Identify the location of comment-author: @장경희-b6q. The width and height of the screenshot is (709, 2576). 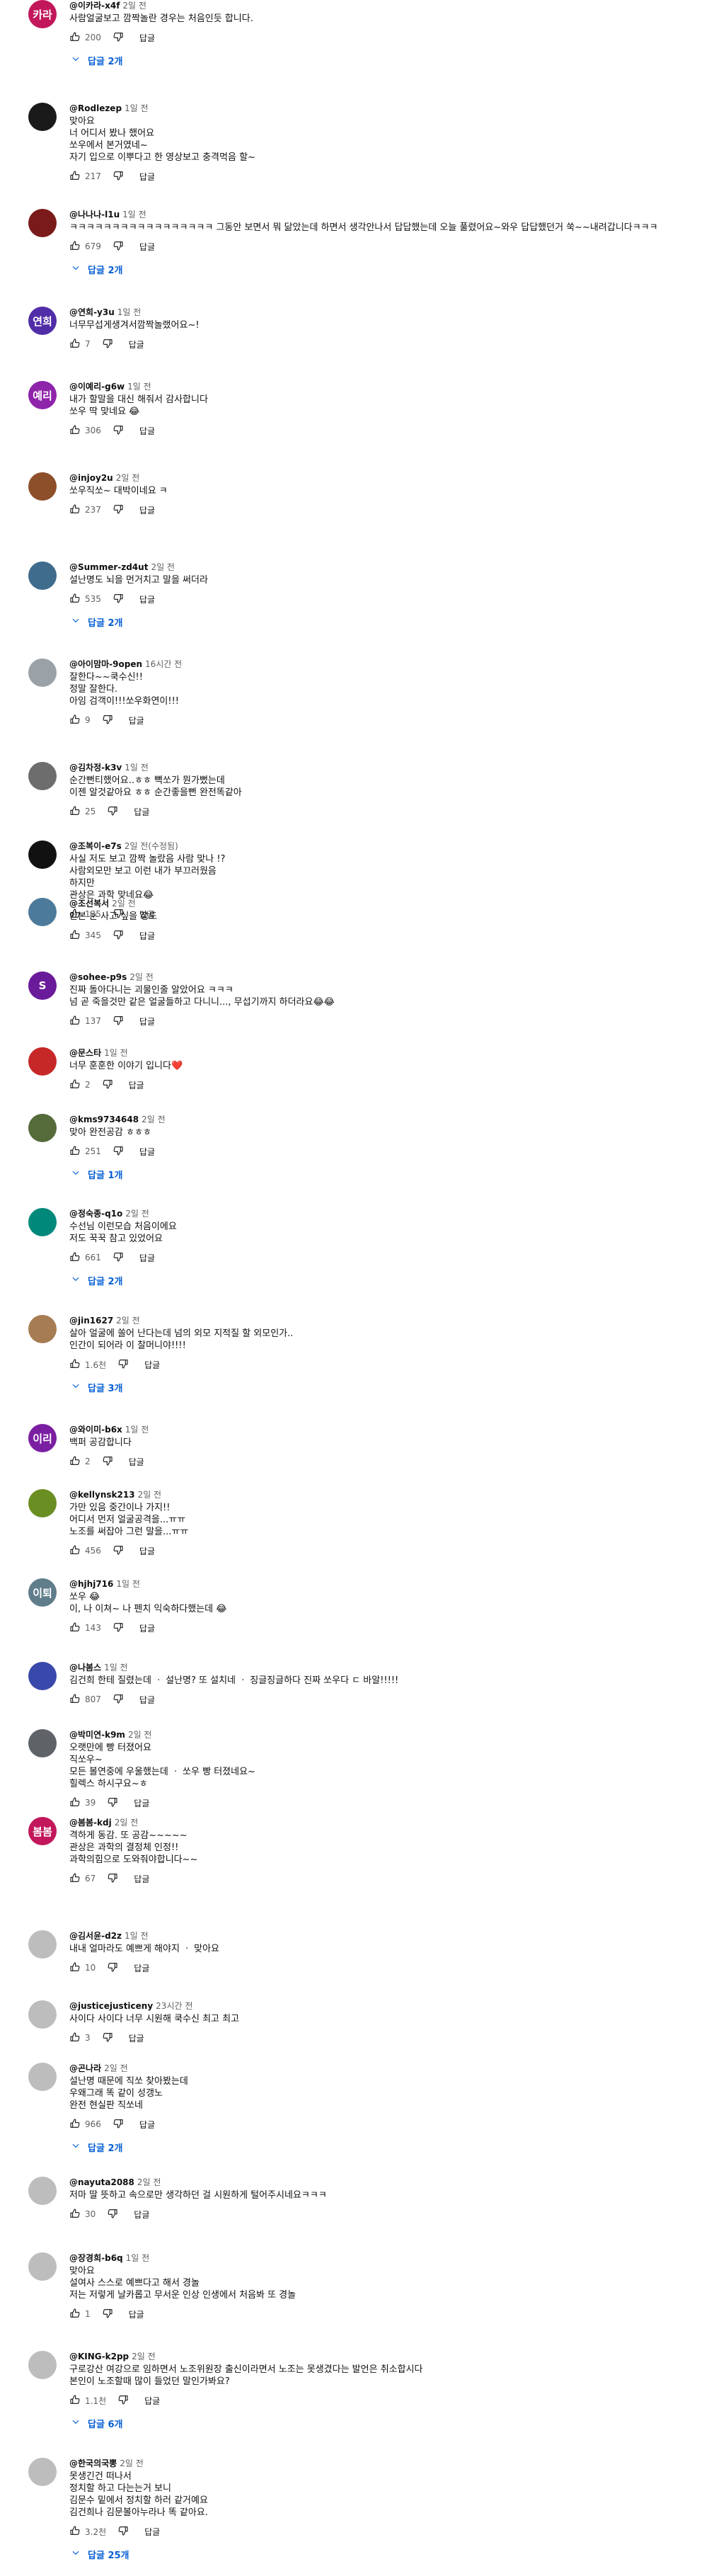
(96, 2258).